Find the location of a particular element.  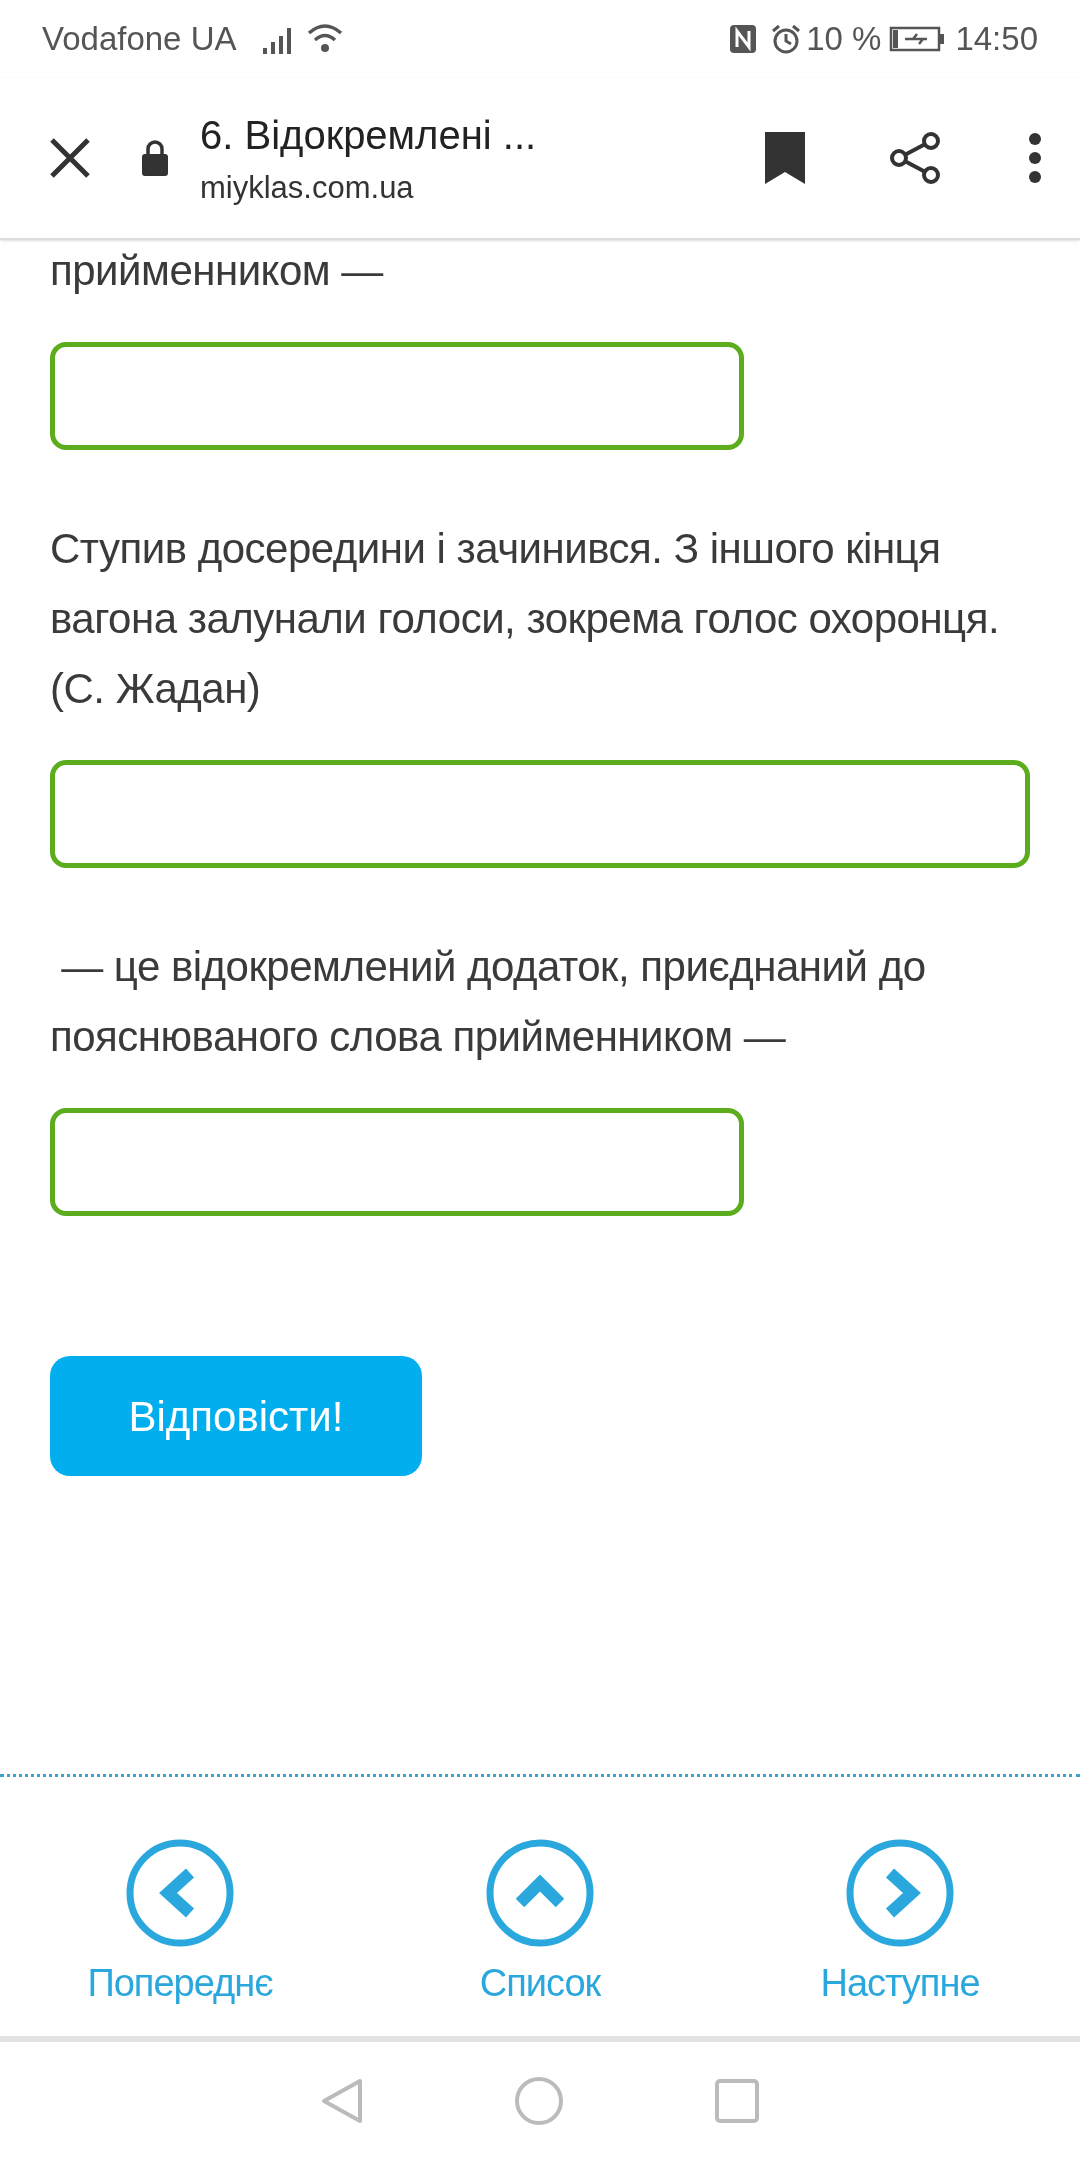

recents-nav-icon is located at coordinates (737, 2101).